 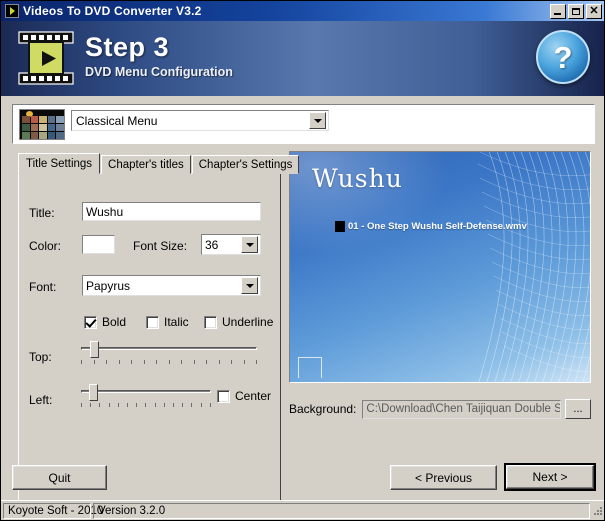 What do you see at coordinates (108, 285) in the screenshot?
I see `font-family-value: Papyrus` at bounding box center [108, 285].